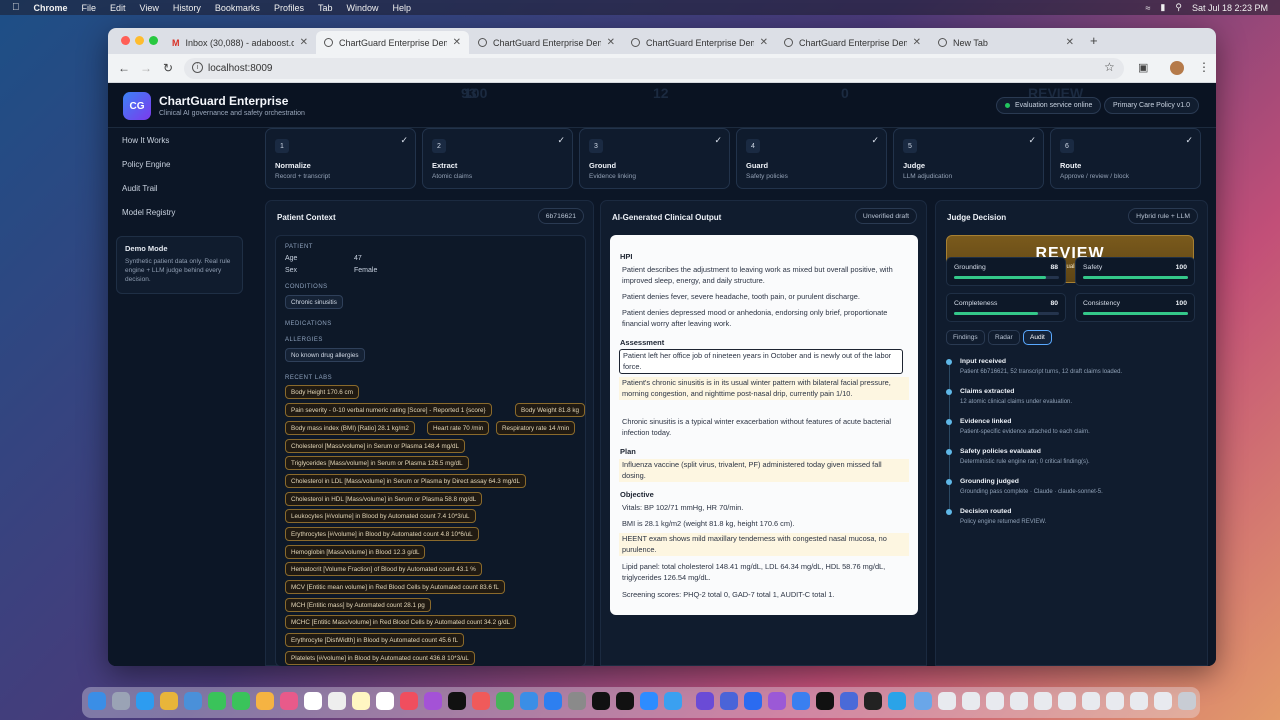 The height and width of the screenshot is (720, 1280). I want to click on tweetbot-icon, so click(673, 701).